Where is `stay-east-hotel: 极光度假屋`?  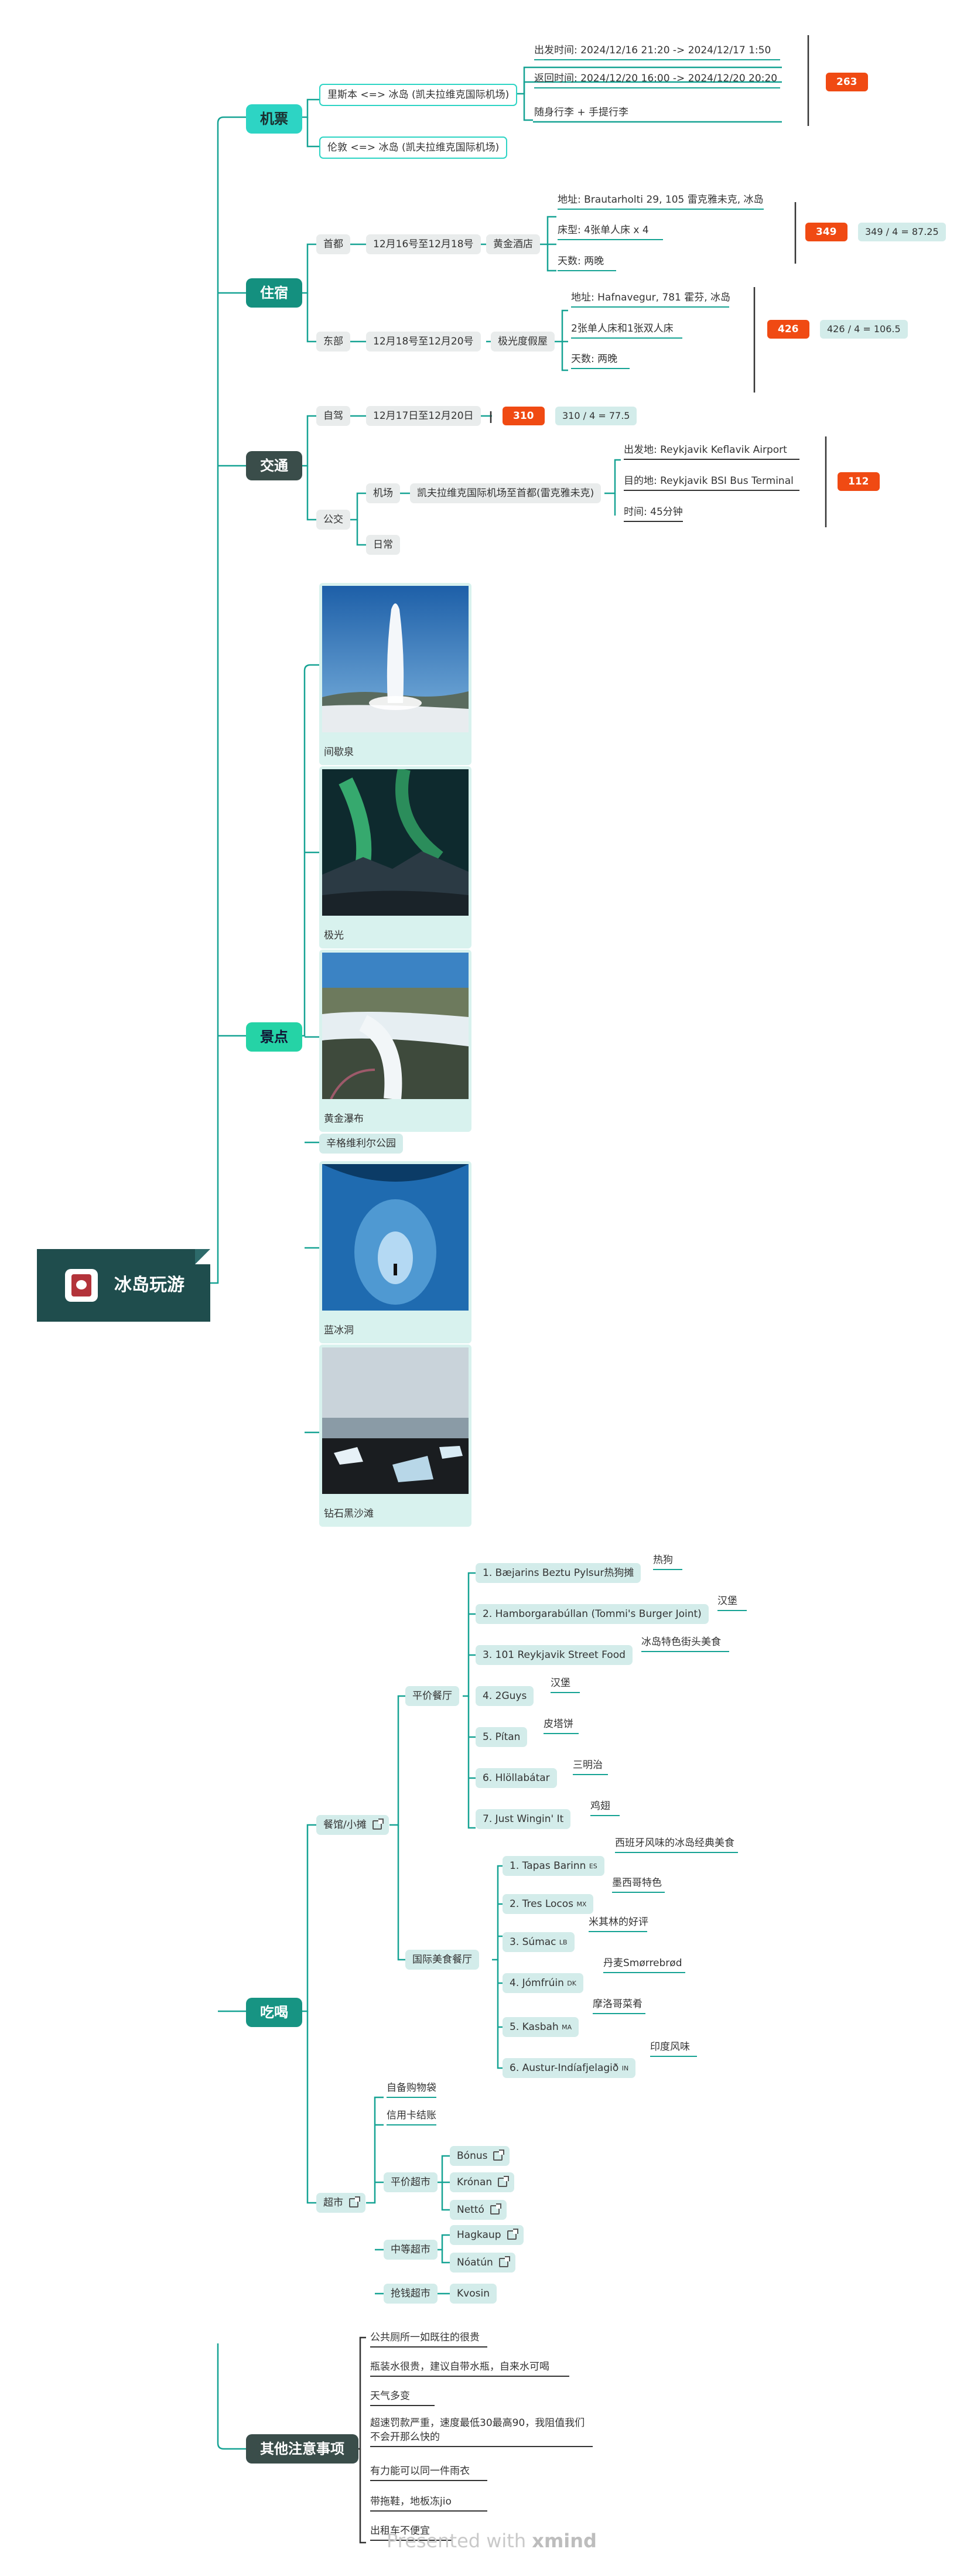 stay-east-hotel: 极光度假屋 is located at coordinates (523, 342).